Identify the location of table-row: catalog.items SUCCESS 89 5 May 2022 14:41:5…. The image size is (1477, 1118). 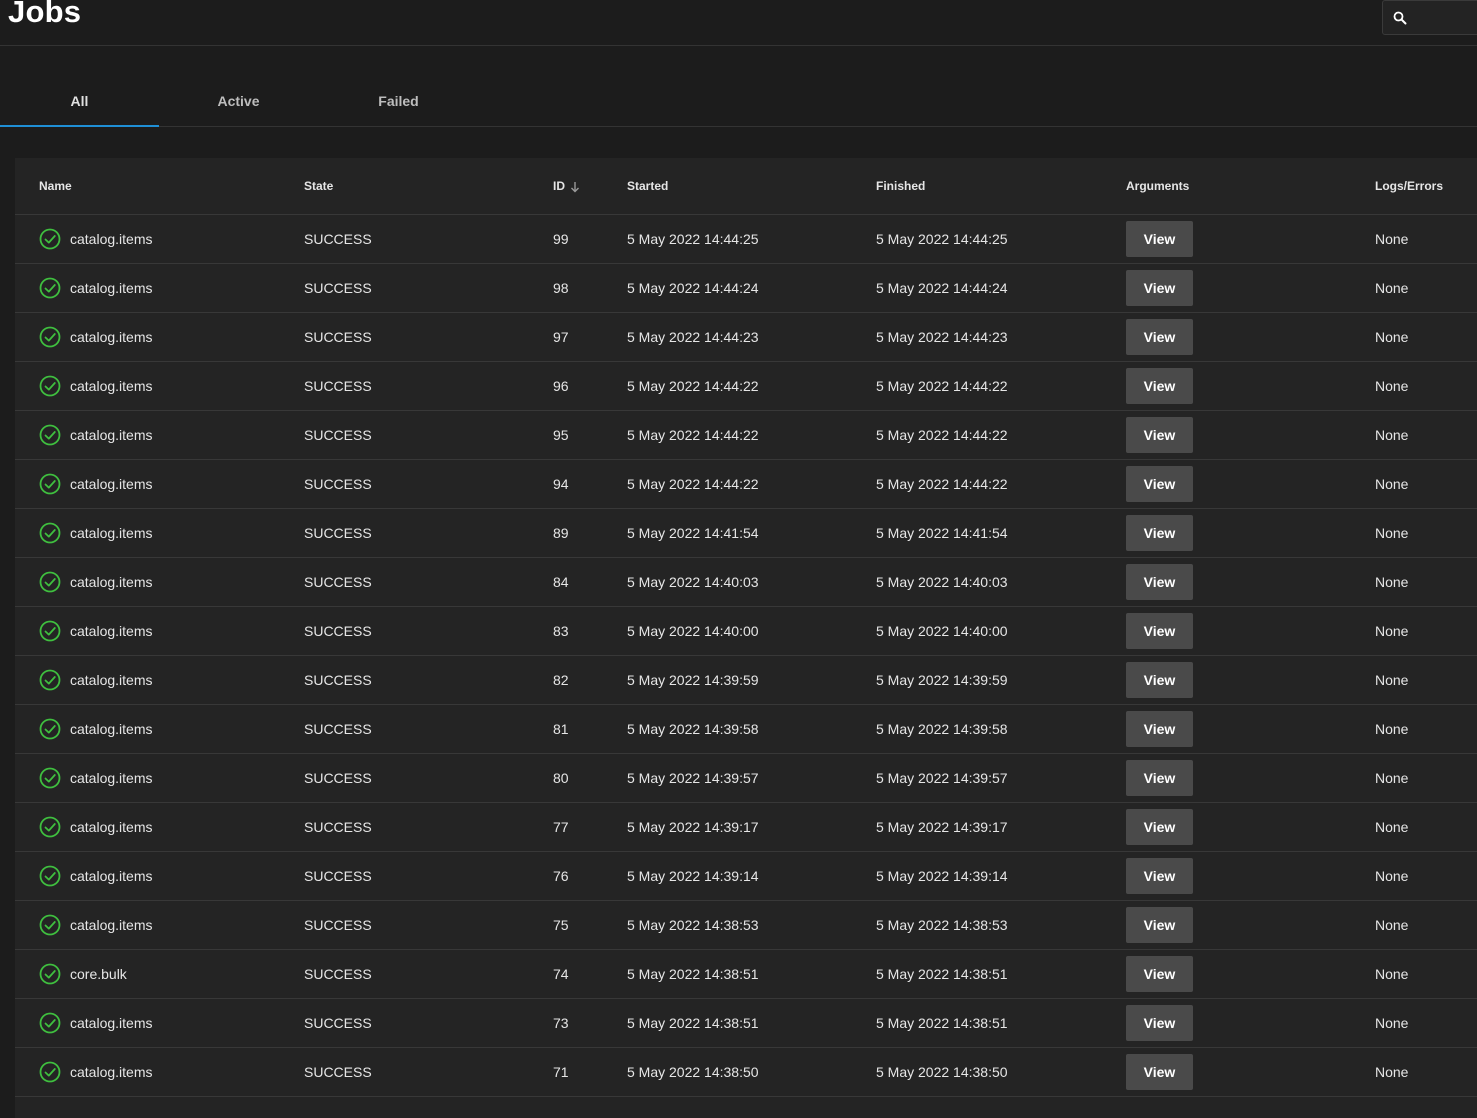
(746, 533).